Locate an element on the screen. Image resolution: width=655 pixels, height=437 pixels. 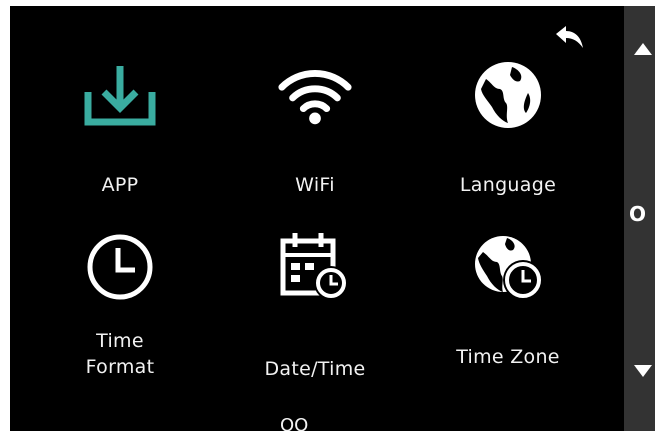
tile-time-zone-label: Time Zone is located at coordinates (508, 357).